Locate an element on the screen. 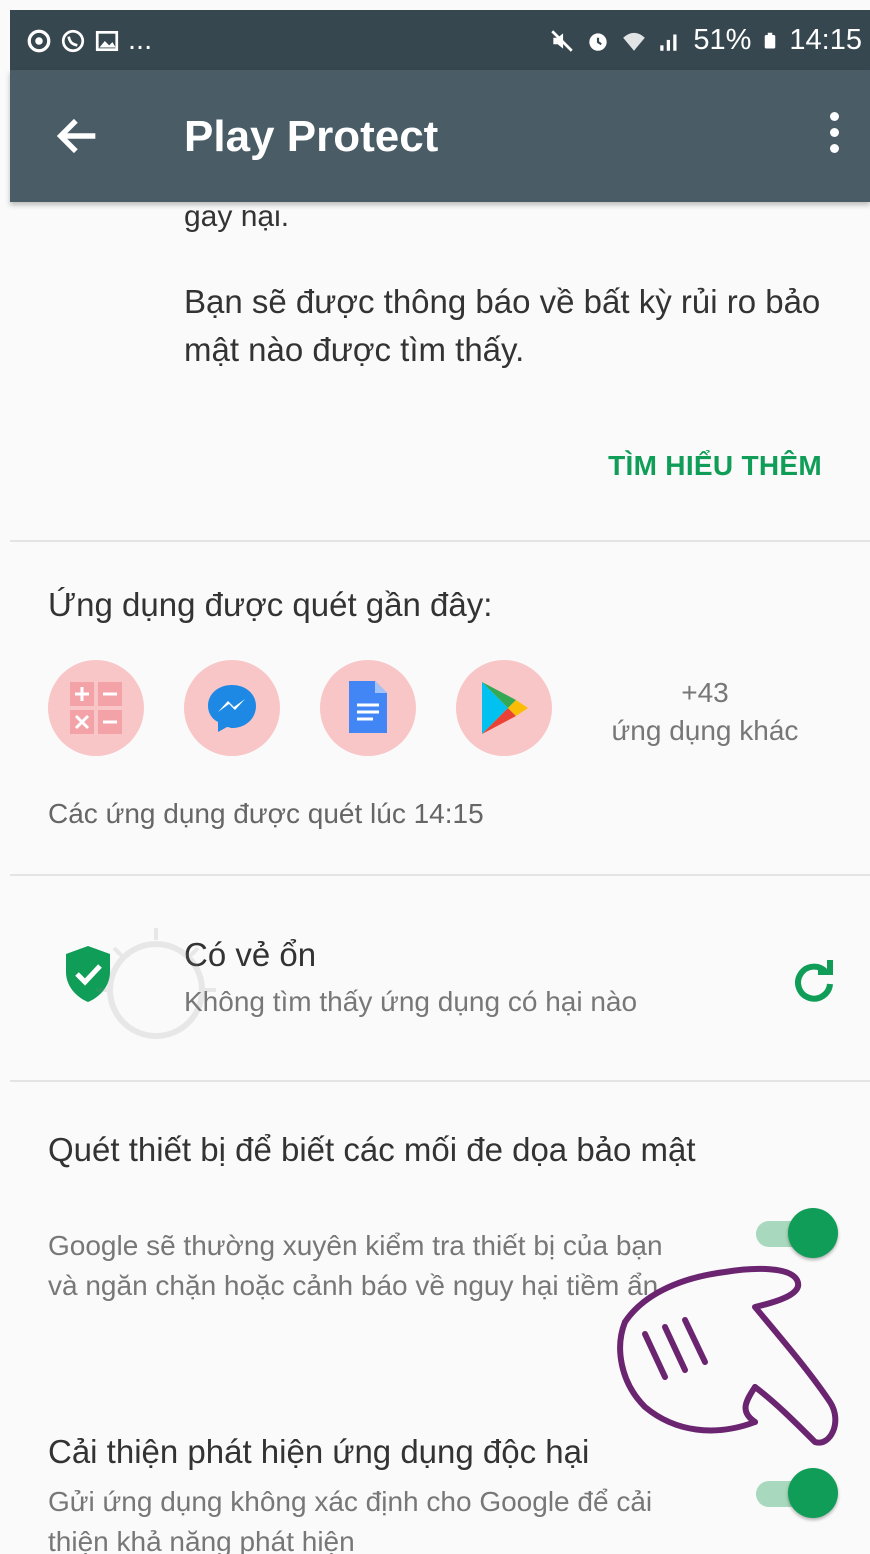 The width and height of the screenshot is (870, 1554). wifi-icon is located at coordinates (634, 41).